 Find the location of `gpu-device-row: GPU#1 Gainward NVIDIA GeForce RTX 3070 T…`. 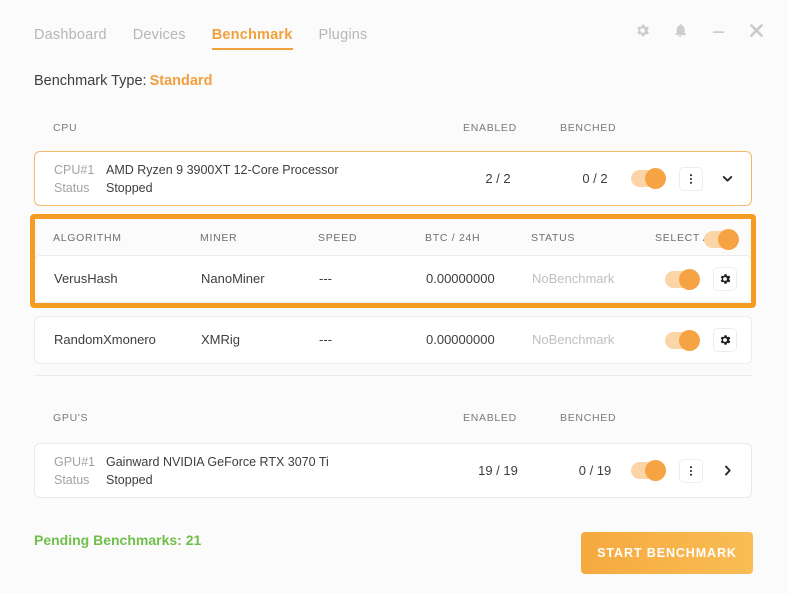

gpu-device-row: GPU#1 Gainward NVIDIA GeForce RTX 3070 T… is located at coordinates (393, 470).